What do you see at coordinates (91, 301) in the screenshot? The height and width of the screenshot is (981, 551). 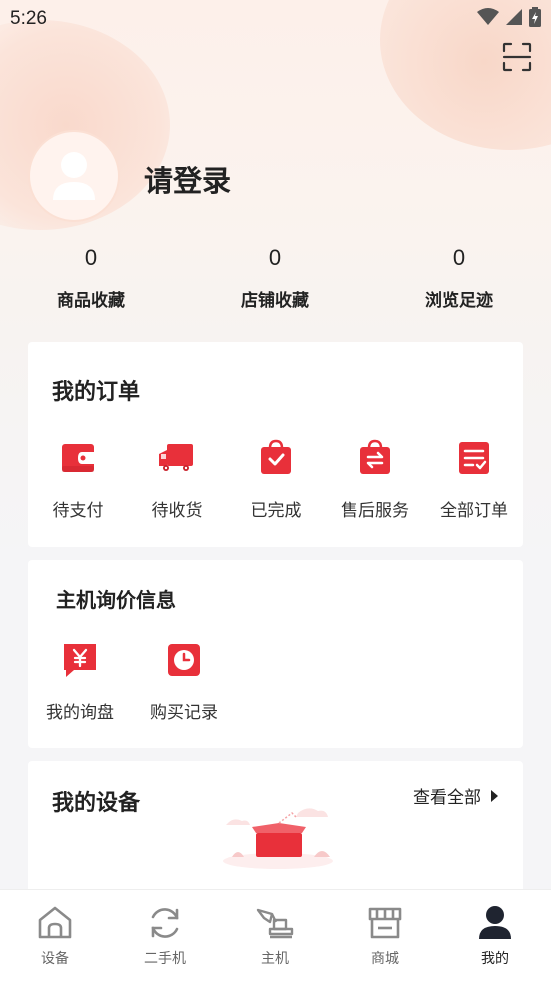 I see `stat-label: 商品收藏` at bounding box center [91, 301].